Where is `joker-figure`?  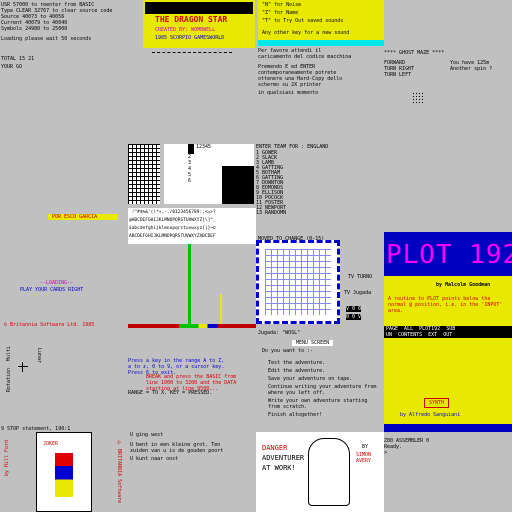 joker-figure is located at coordinates (64, 475).